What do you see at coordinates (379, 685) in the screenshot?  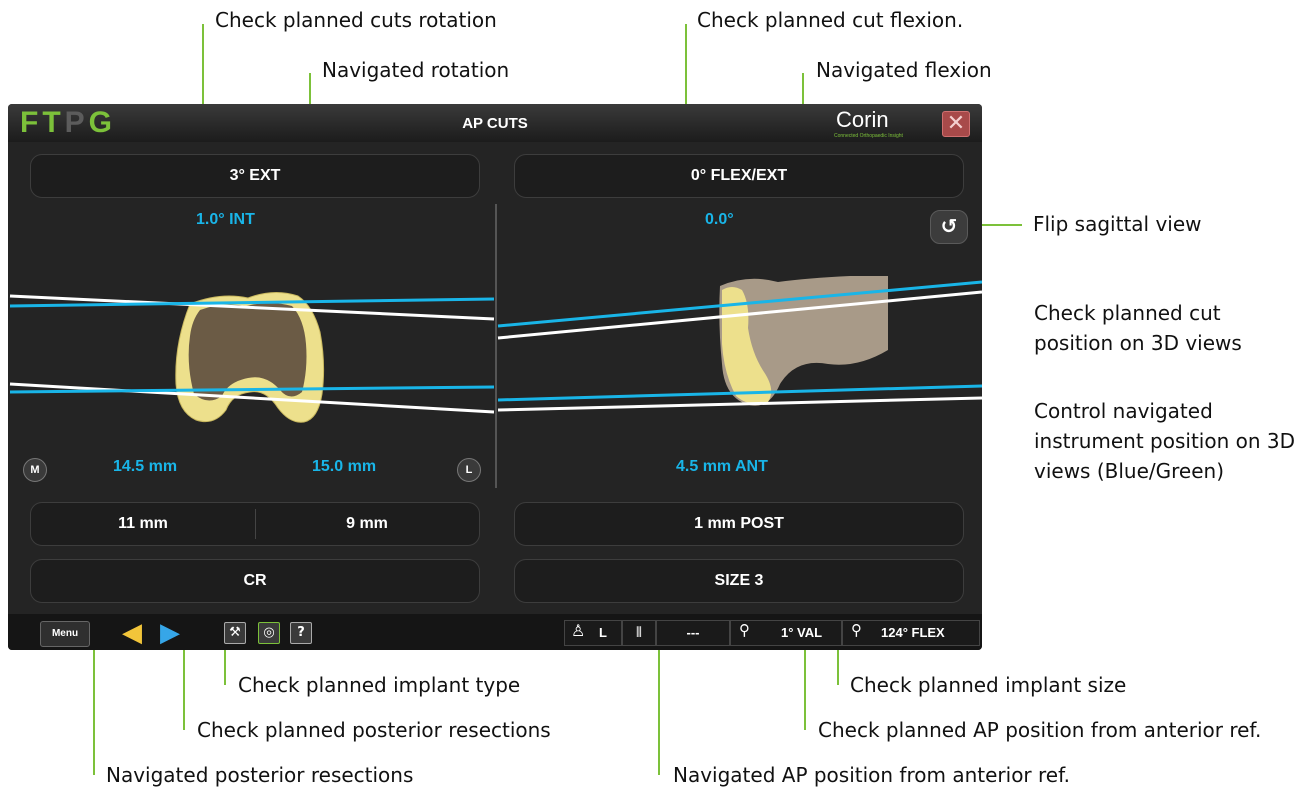 I see `annotation-implant-type: Check planned implant type` at bounding box center [379, 685].